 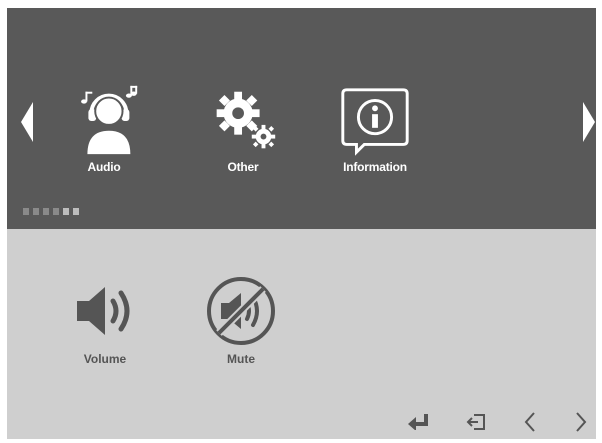 I want to click on gears-icon, so click(x=243, y=121).